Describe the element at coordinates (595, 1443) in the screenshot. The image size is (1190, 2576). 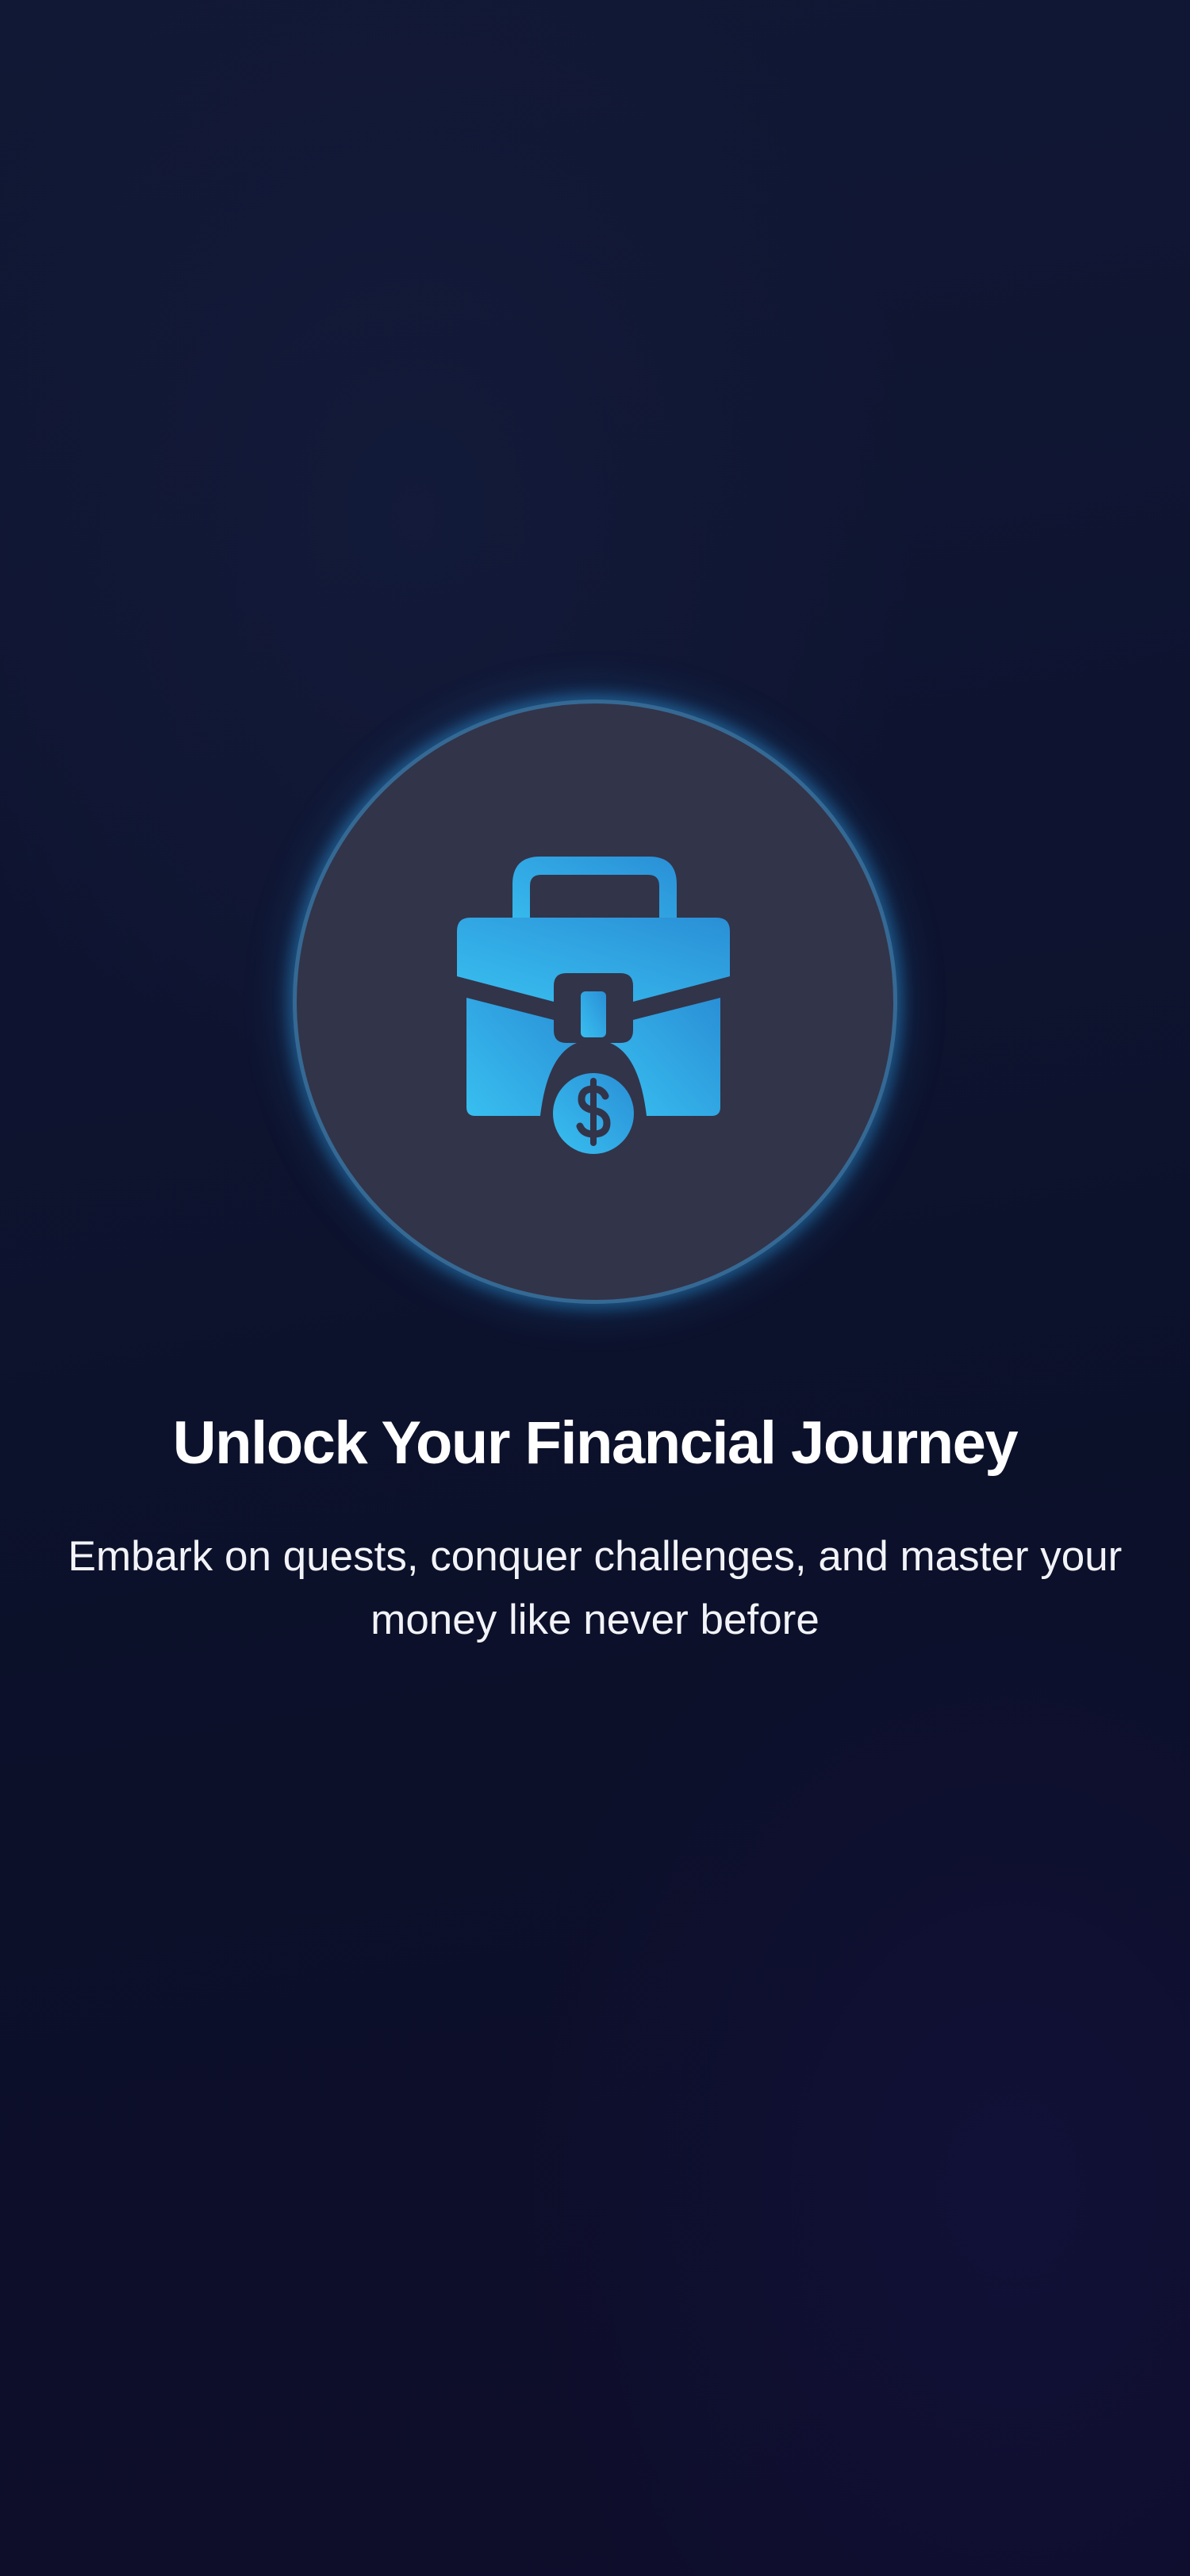
I see `page-title: Unlock Your Financial Journey` at that location.